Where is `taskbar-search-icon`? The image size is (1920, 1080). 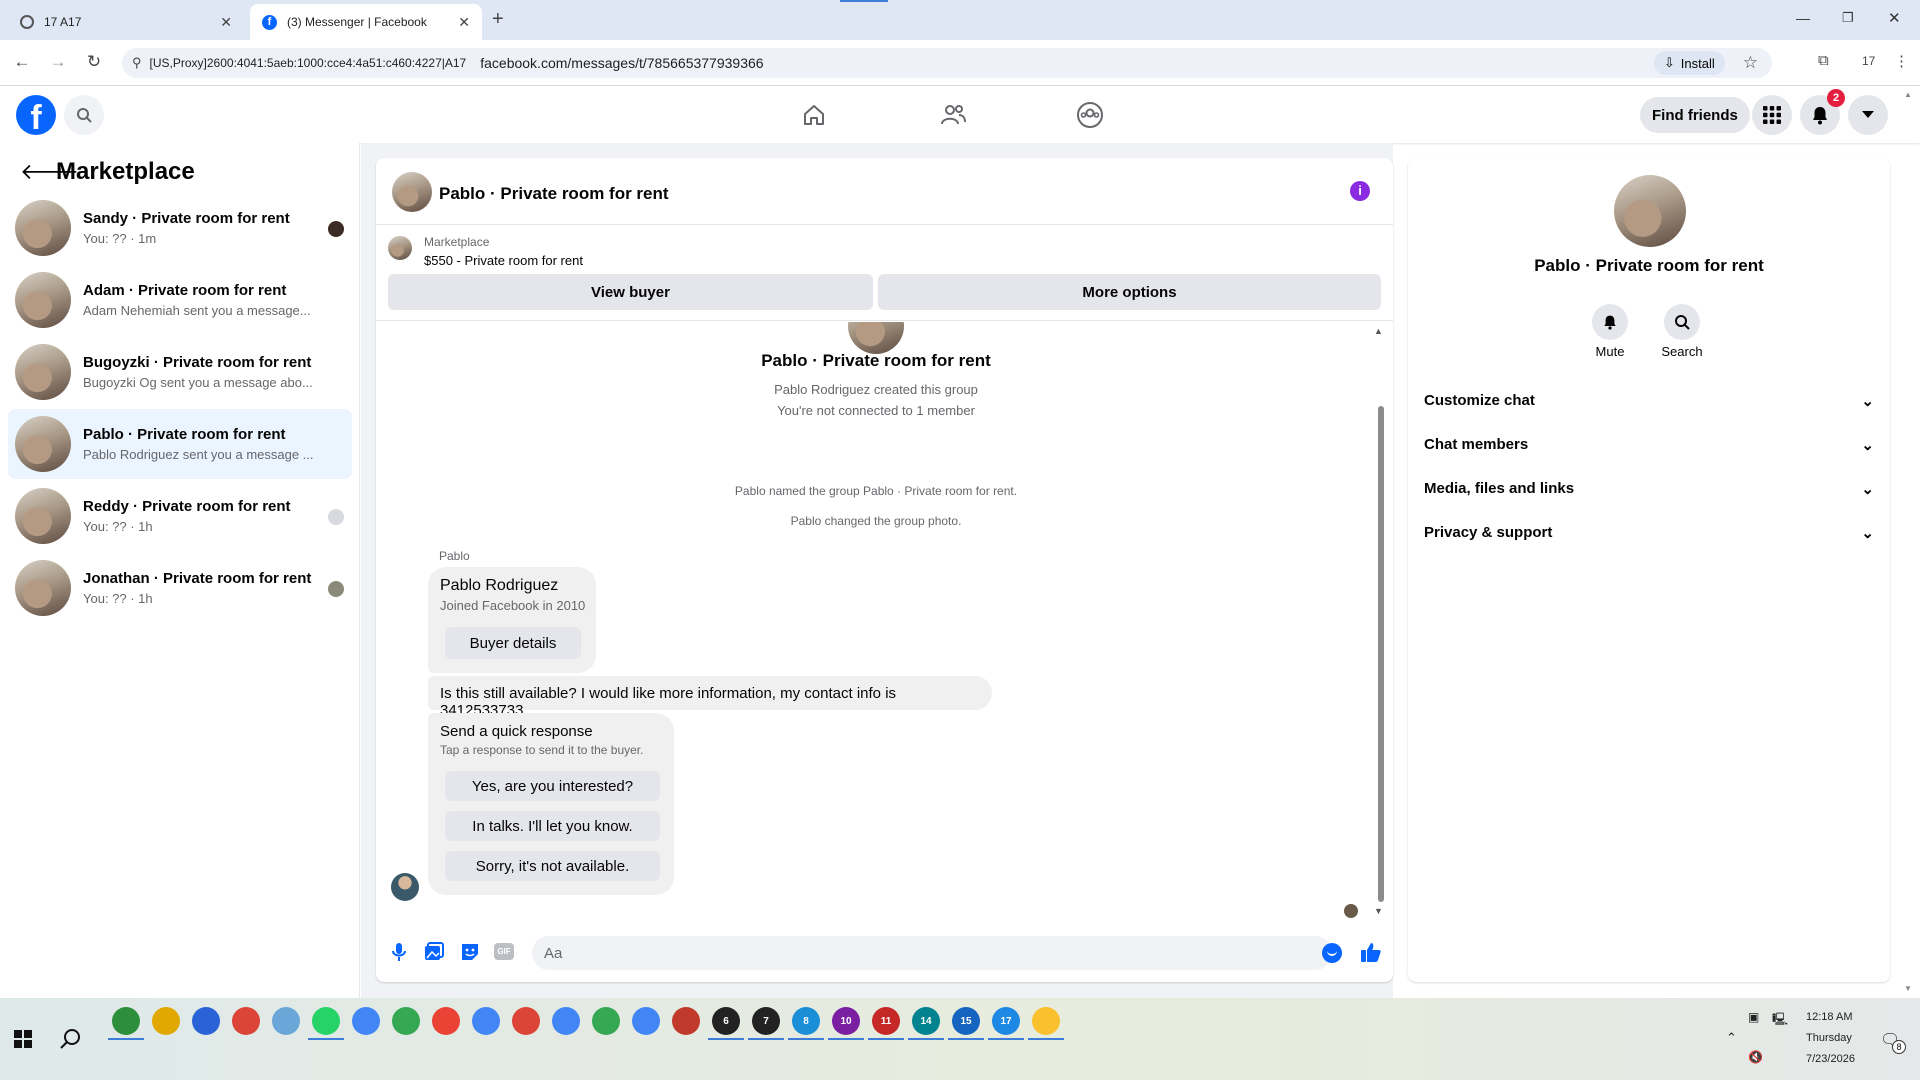
taskbar-search-icon is located at coordinates (71, 1039).